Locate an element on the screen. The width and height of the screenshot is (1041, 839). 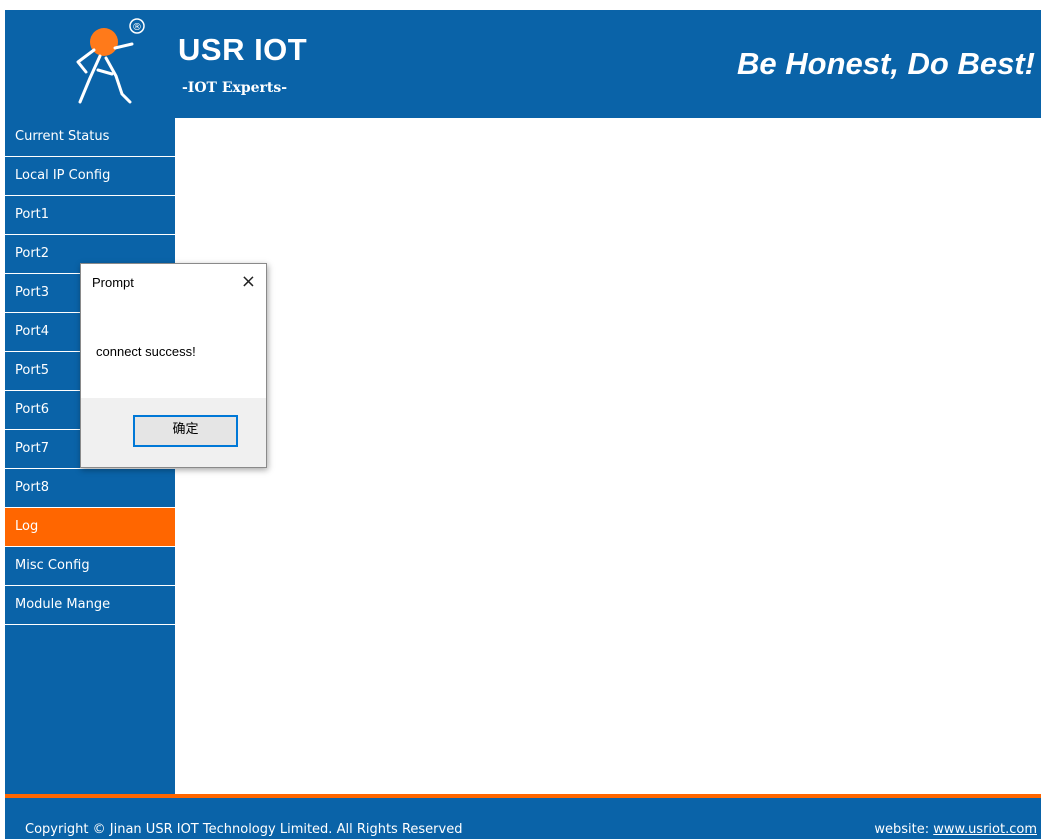
sidebar-item-port8: Port8 is located at coordinates (90, 488).